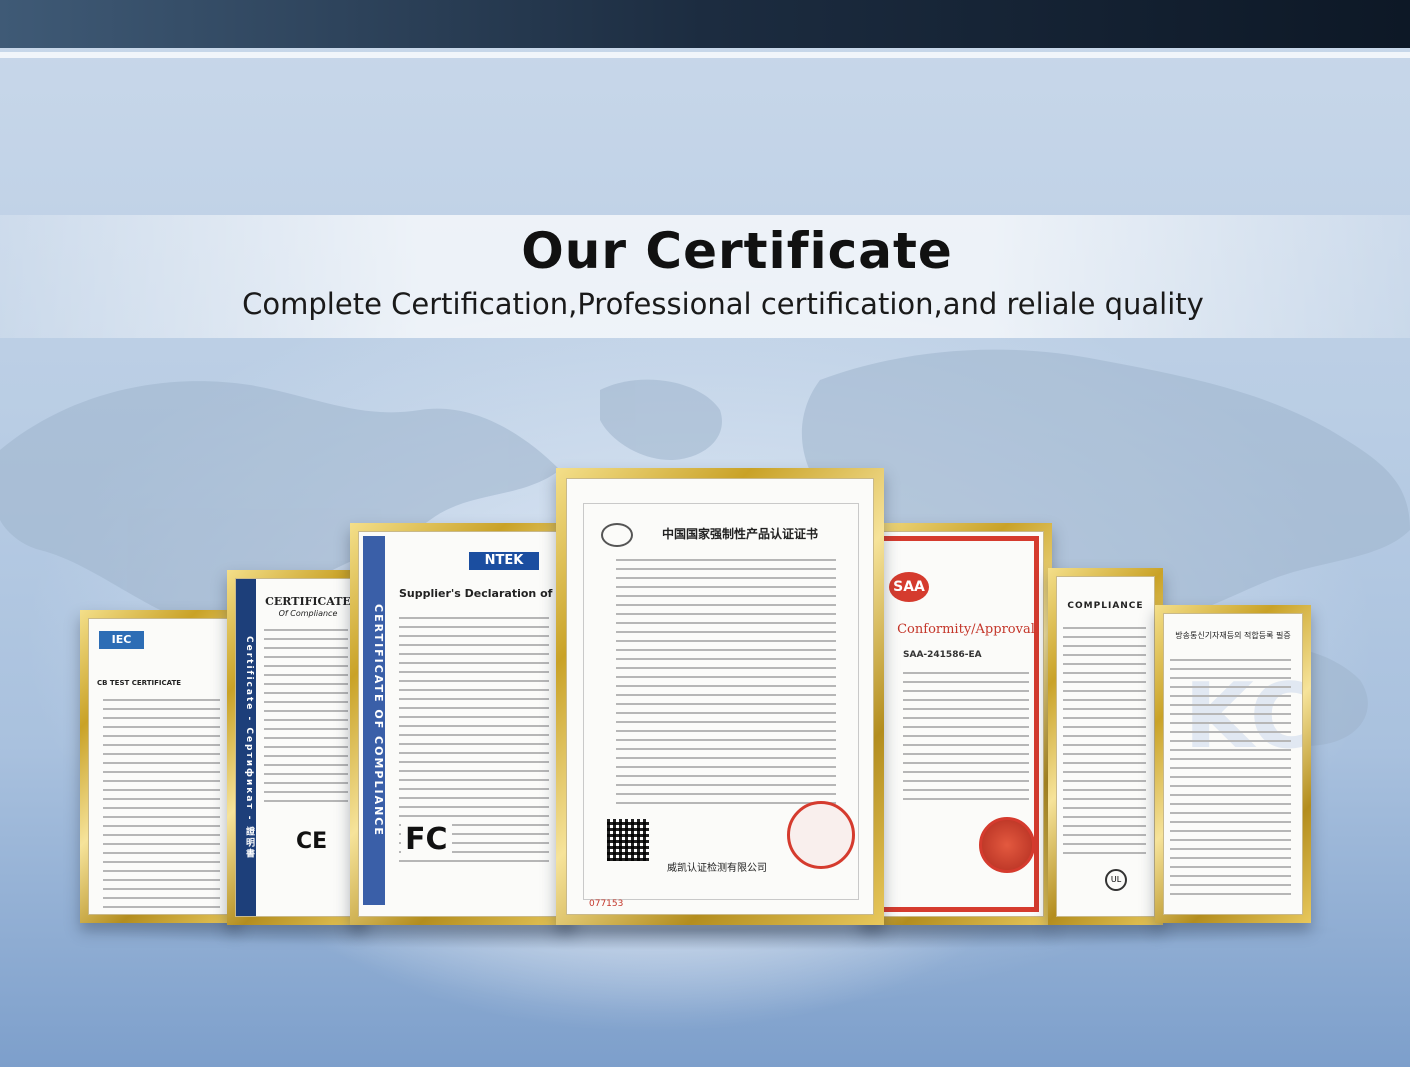 The height and width of the screenshot is (1067, 1410). What do you see at coordinates (312, 841) in the screenshot?
I see `ce-mark-icon: CE` at bounding box center [312, 841].